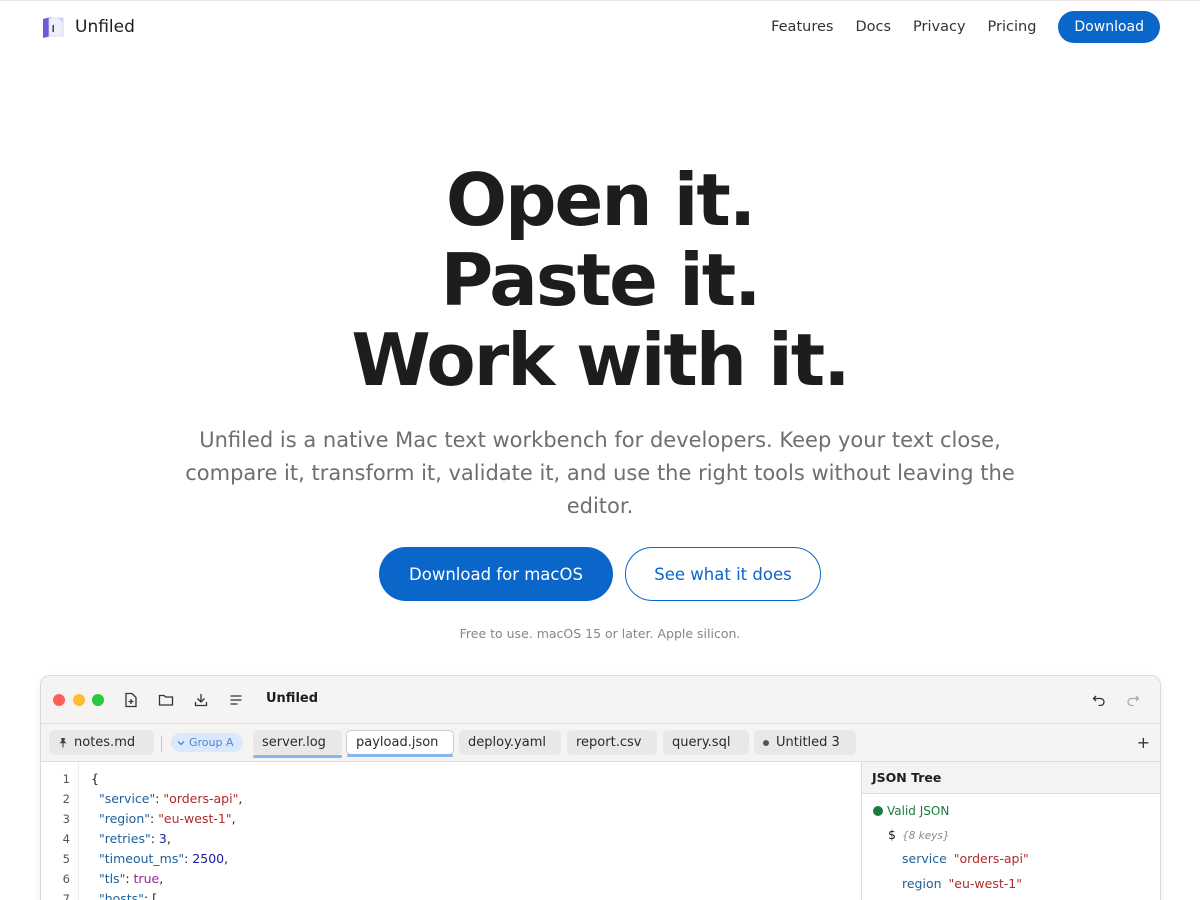  Describe the element at coordinates (66, 819) in the screenshot. I see `line-number: 3` at that location.